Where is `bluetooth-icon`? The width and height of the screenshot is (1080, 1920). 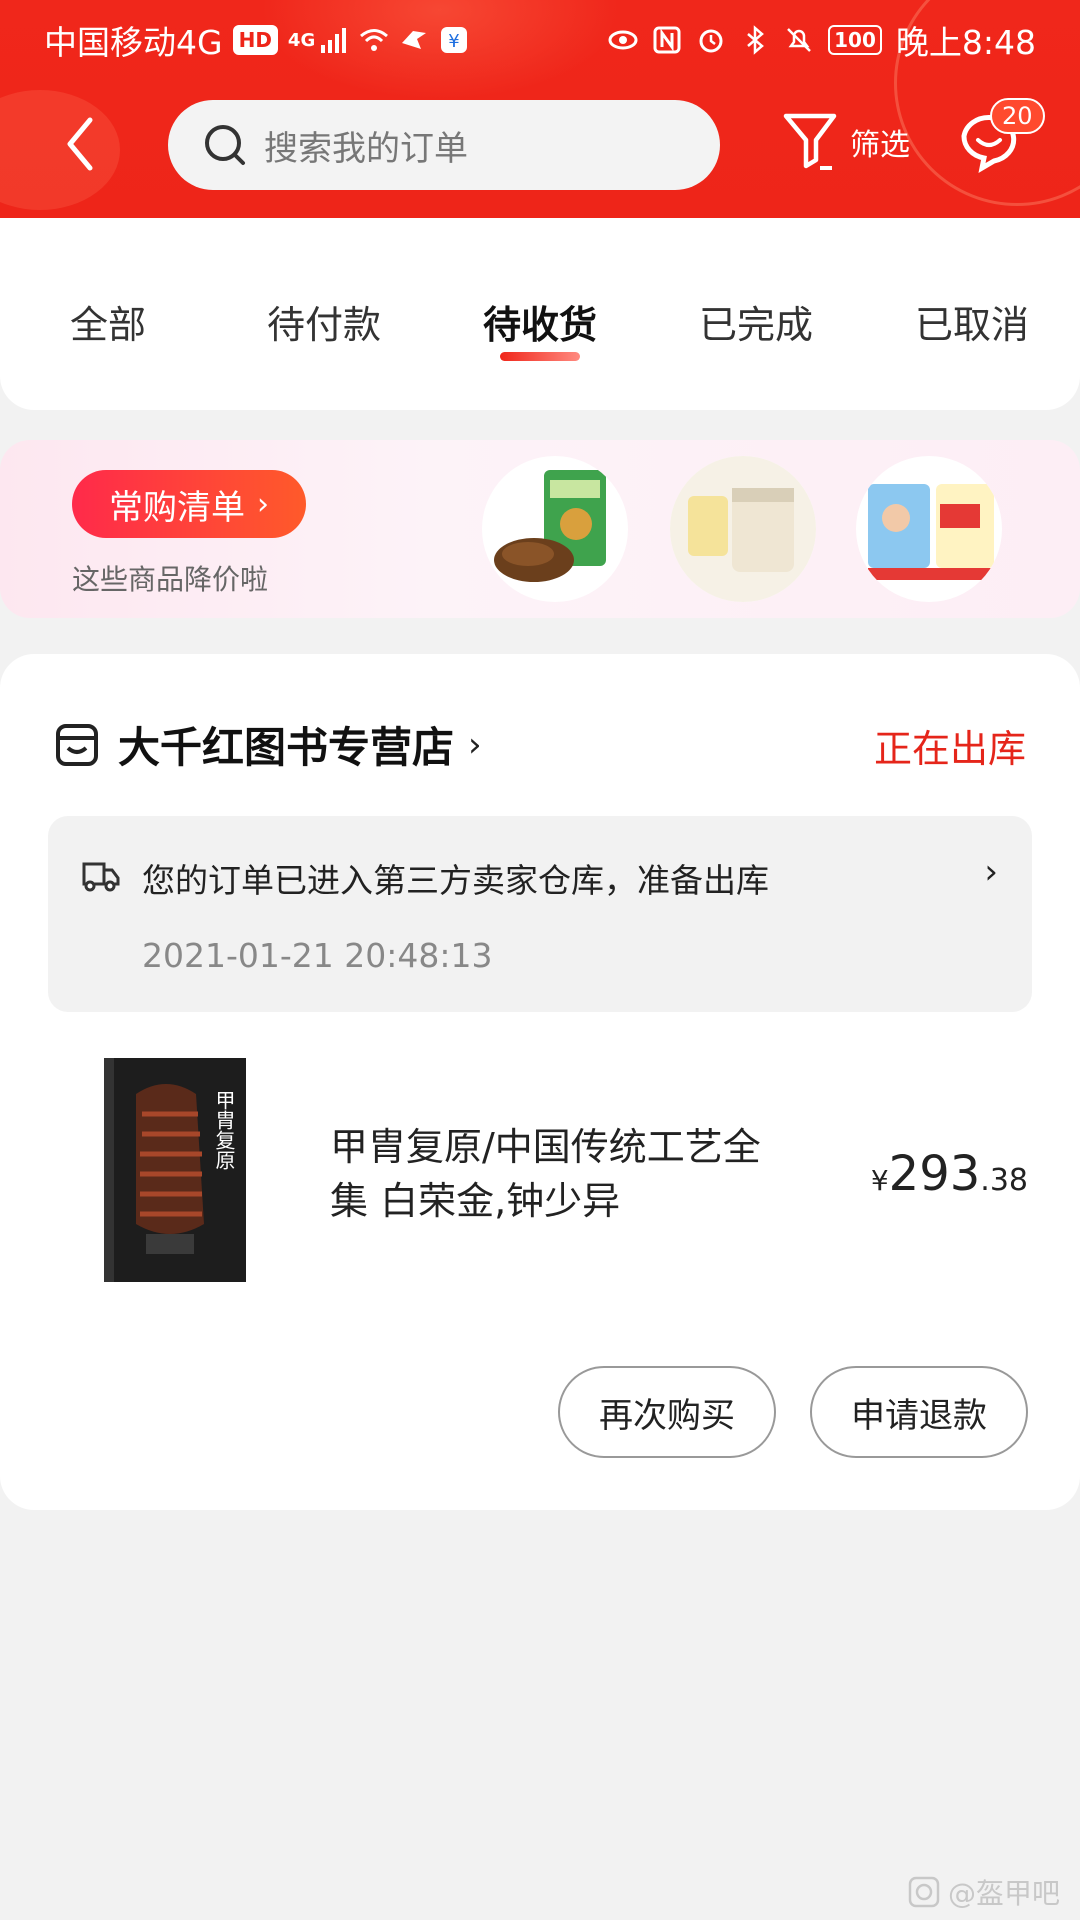 bluetooth-icon is located at coordinates (756, 40).